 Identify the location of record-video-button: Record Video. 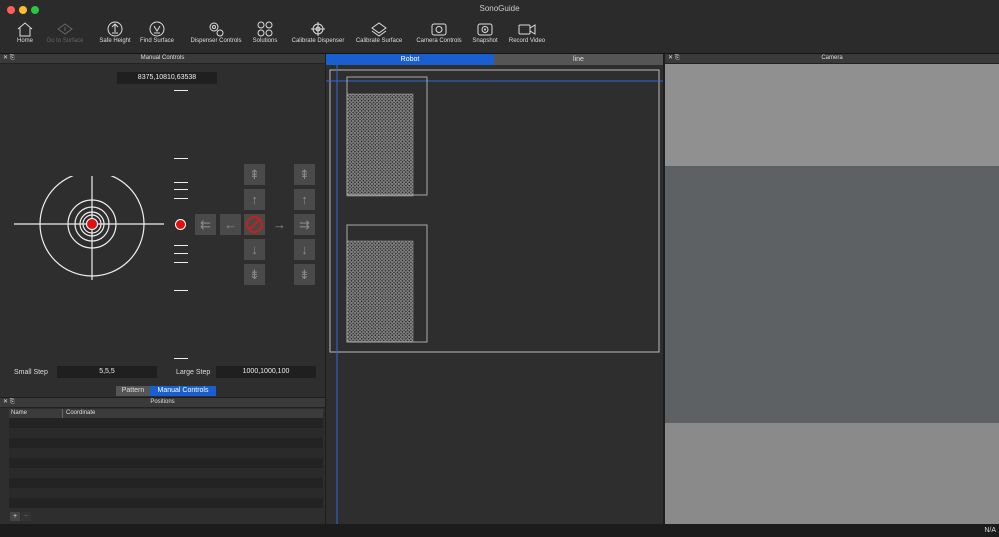
(527, 37).